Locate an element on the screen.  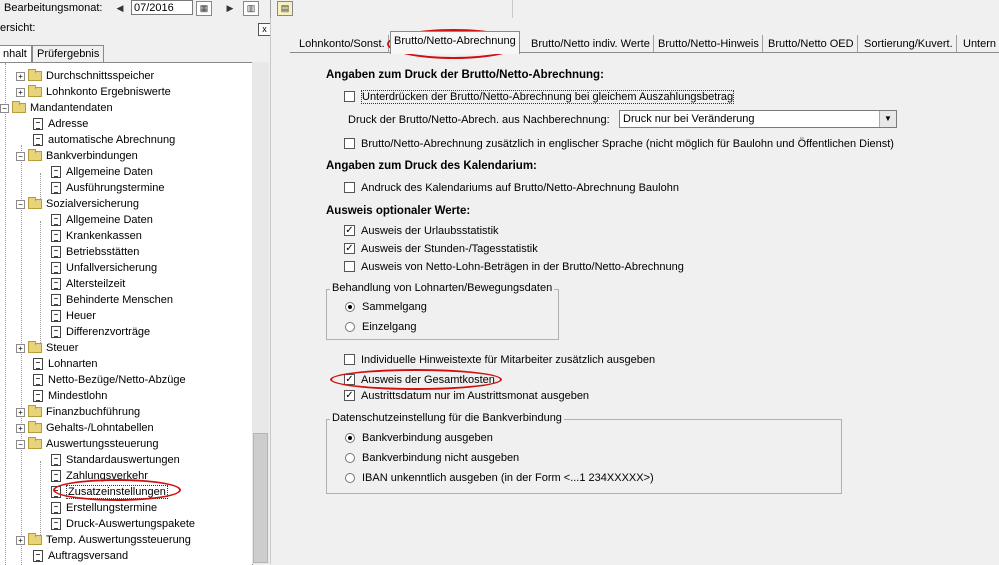
notes-icon: ▤ is located at coordinates (285, 8).